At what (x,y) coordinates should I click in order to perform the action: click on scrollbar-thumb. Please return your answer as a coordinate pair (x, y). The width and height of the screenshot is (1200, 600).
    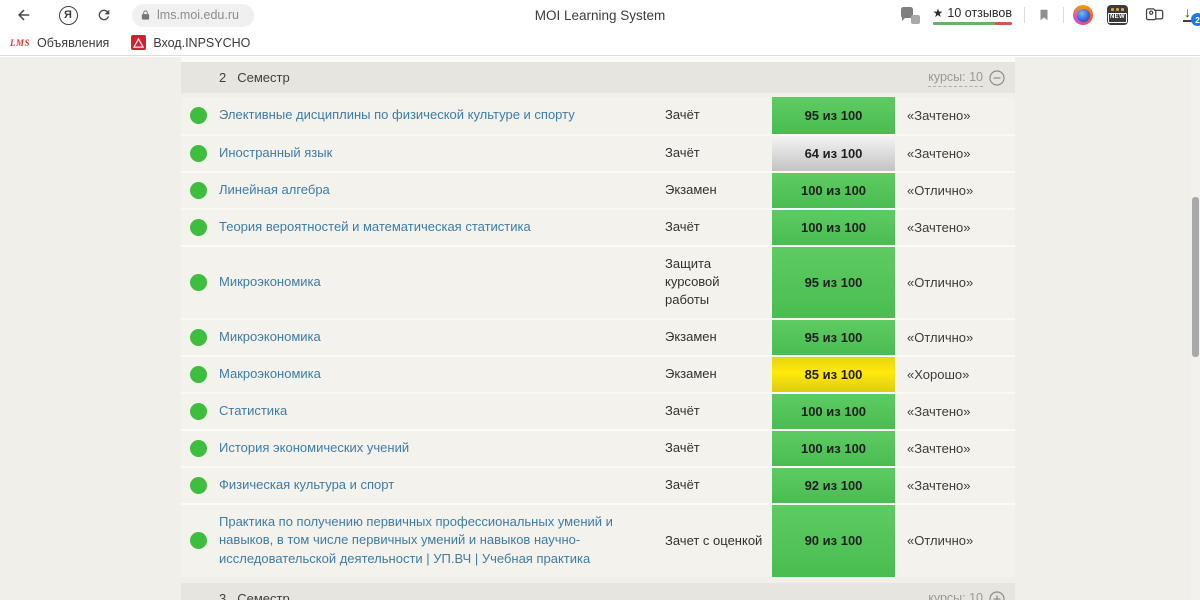
    Looking at the image, I should click on (1195, 277).